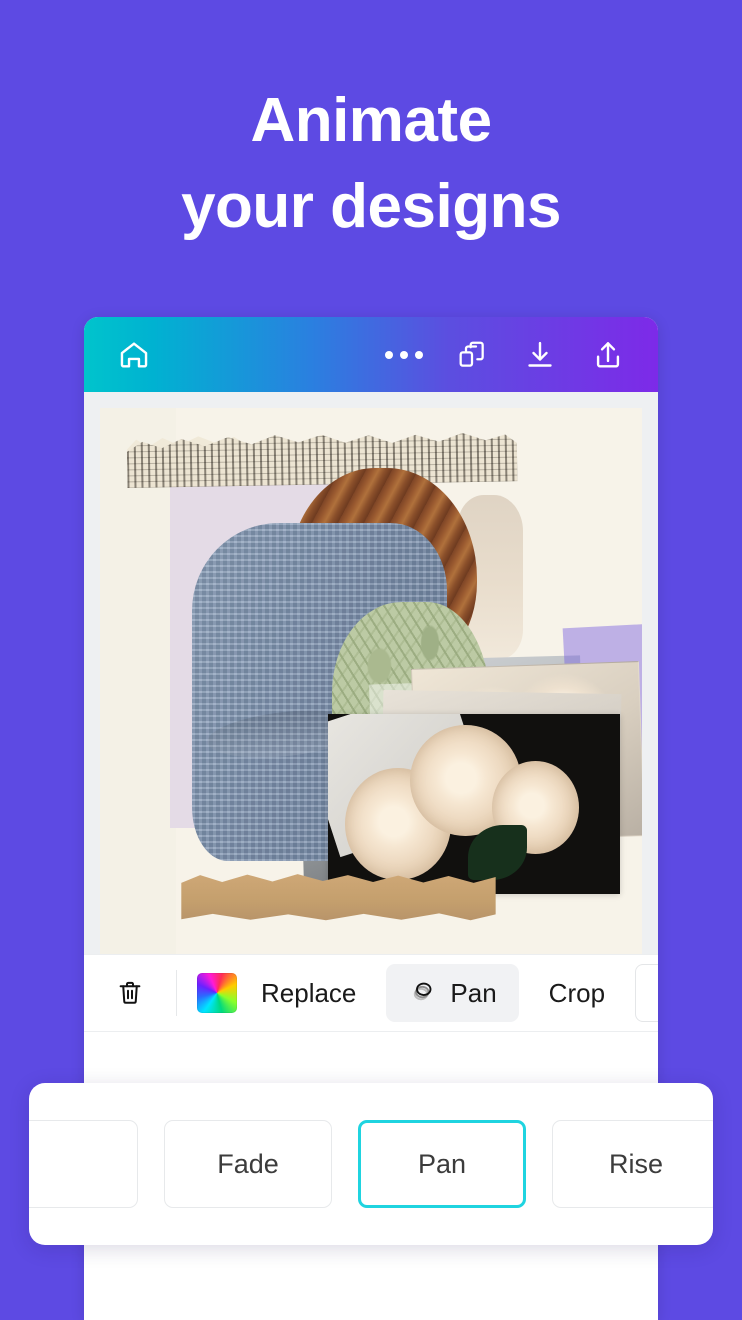 The height and width of the screenshot is (1320, 742). I want to click on app-toolbar, so click(371, 354).